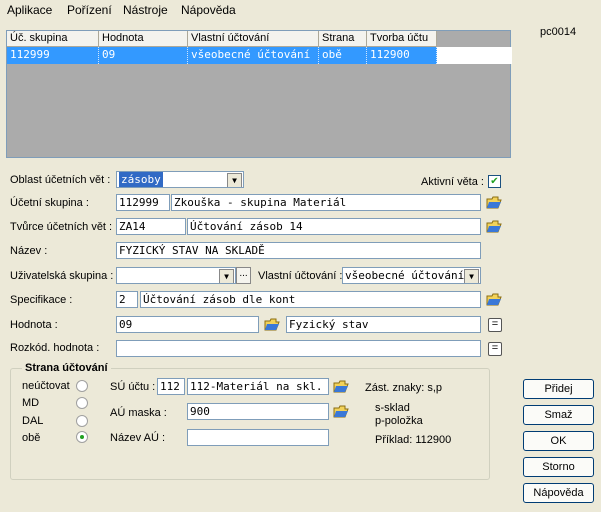 The height and width of the screenshot is (512, 601). Describe the element at coordinates (29, 10) in the screenshot. I see `menu-aplikace: Aplikace` at that location.